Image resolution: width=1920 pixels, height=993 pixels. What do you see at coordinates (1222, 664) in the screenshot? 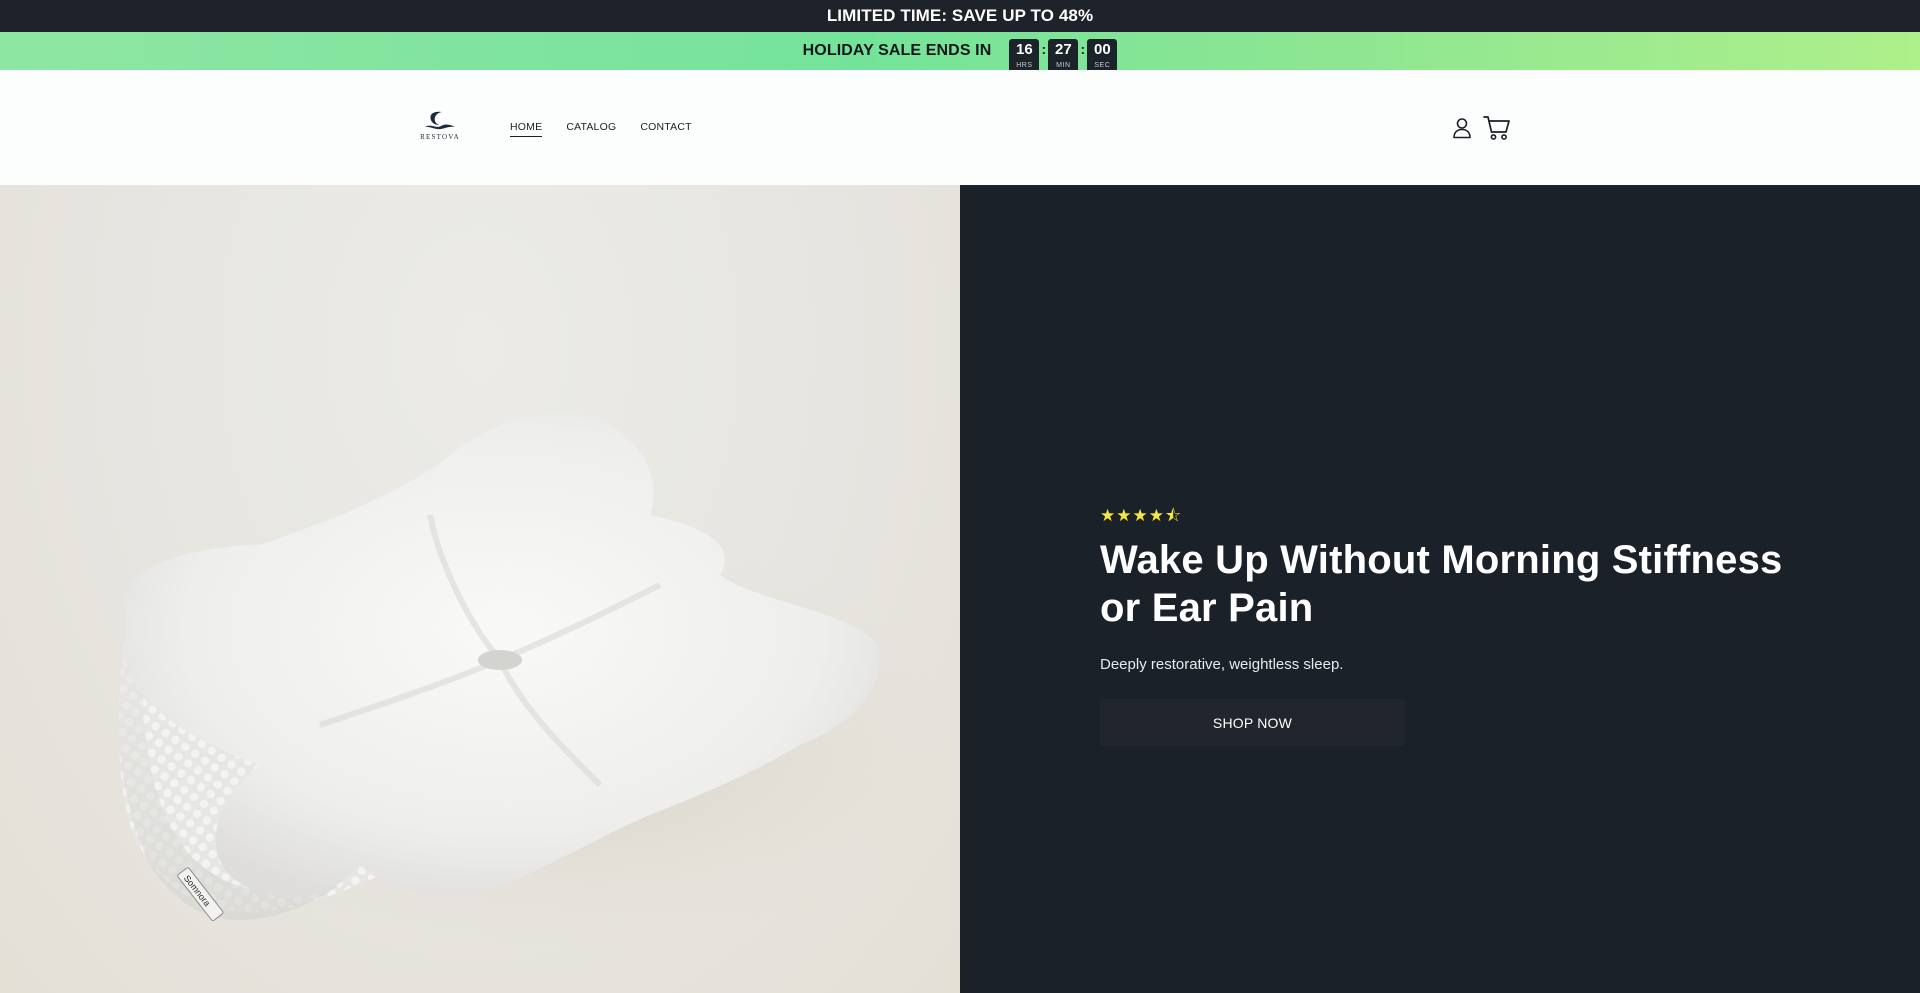
I see `hero-subtext: Deeply restorative, weightless sleep.` at bounding box center [1222, 664].